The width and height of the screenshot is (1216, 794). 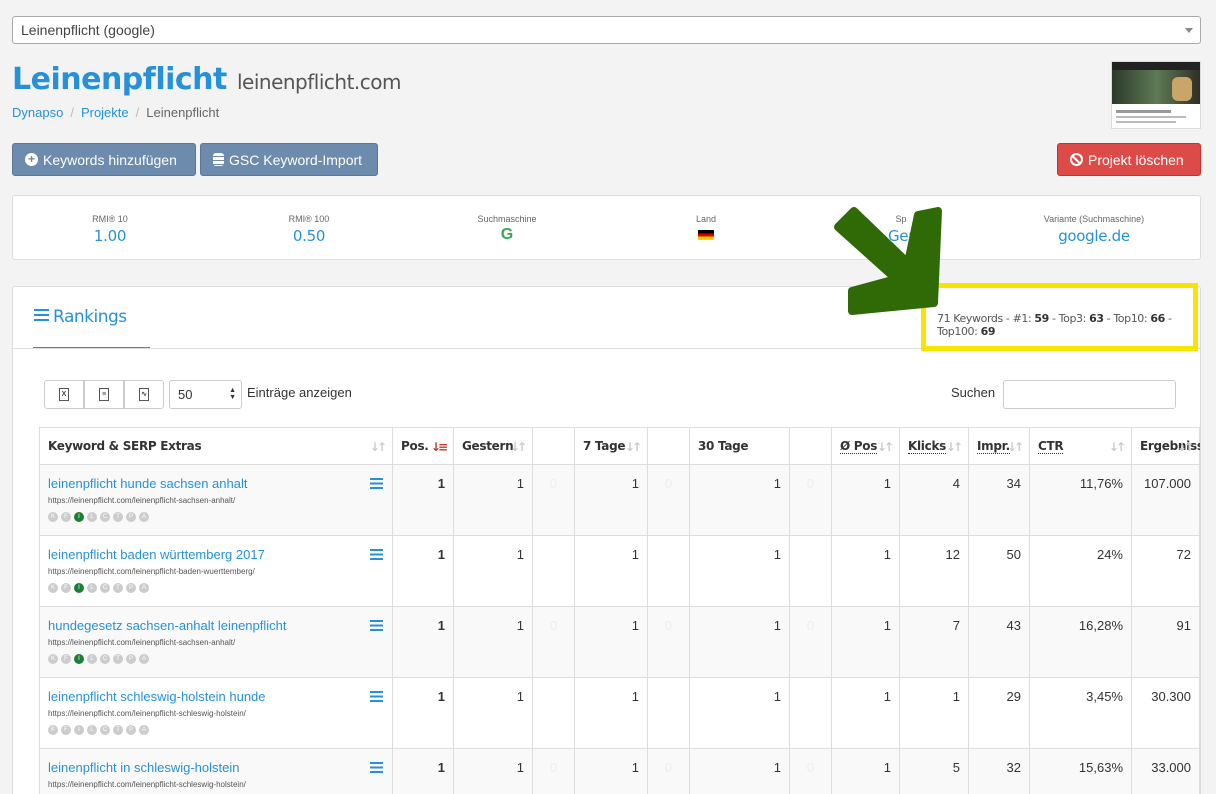 I want to click on keyword-link: leinenpflicht baden württemberg 2017, so click(x=216, y=554).